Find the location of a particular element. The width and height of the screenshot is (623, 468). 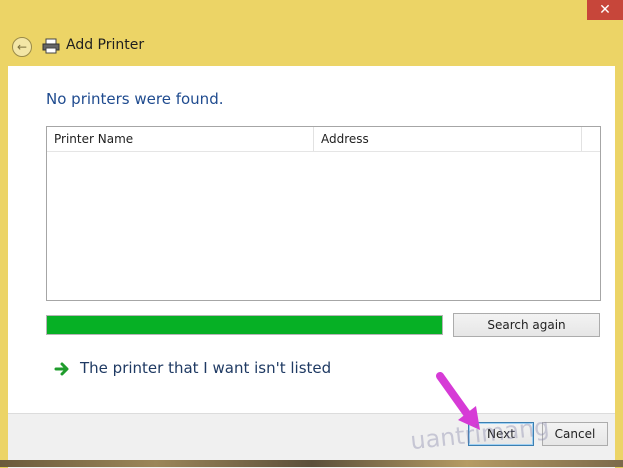

printer-not-listed-label: The printer that I want isn't listed is located at coordinates (205, 368).